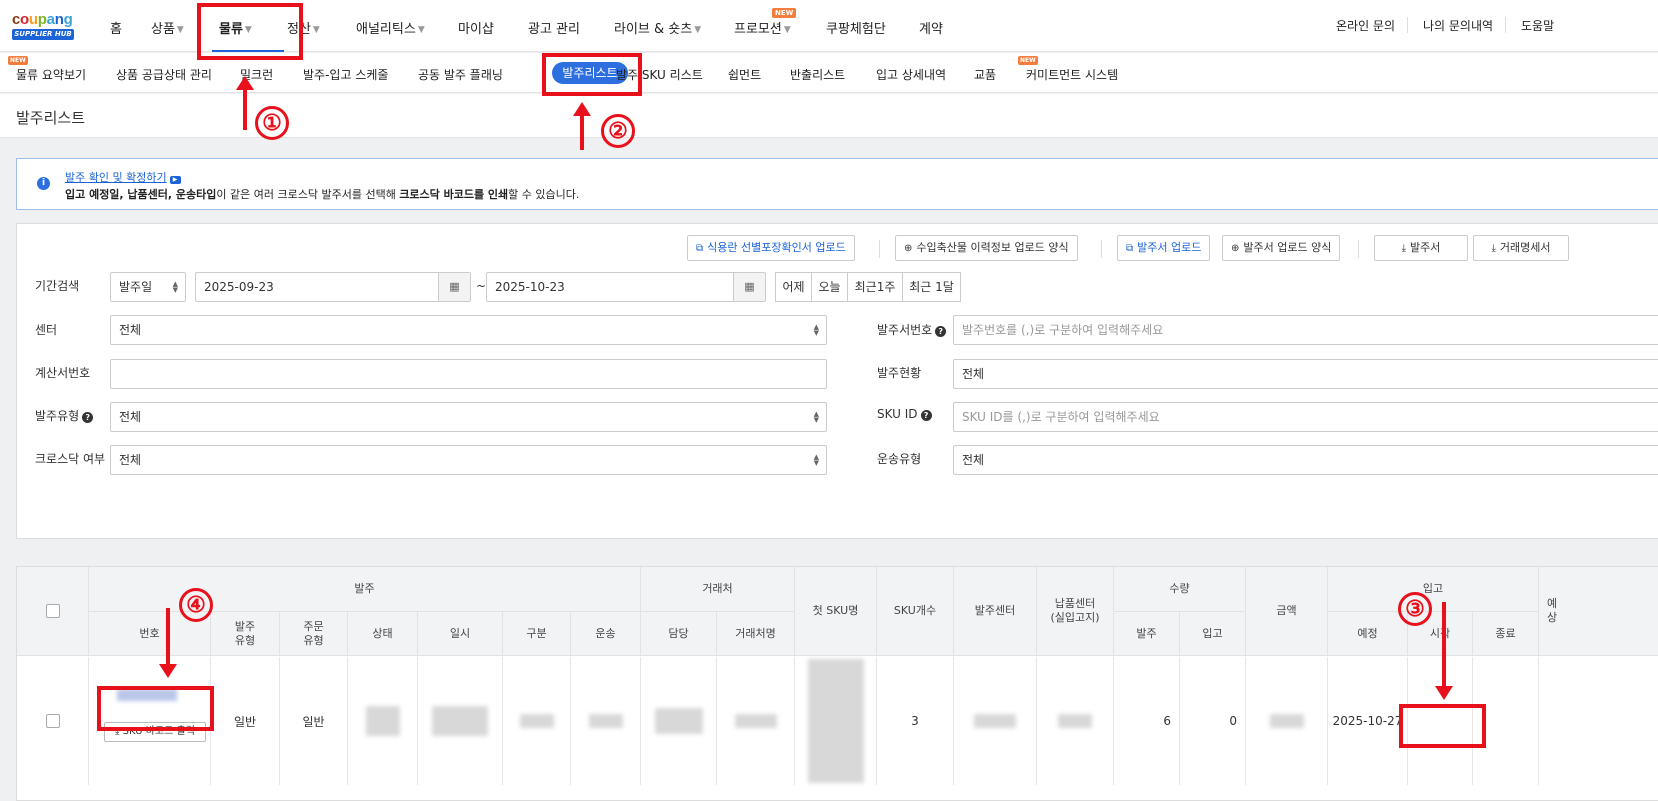 This screenshot has width=1658, height=801. I want to click on col-inbound-plan: 예정, so click(1368, 634).